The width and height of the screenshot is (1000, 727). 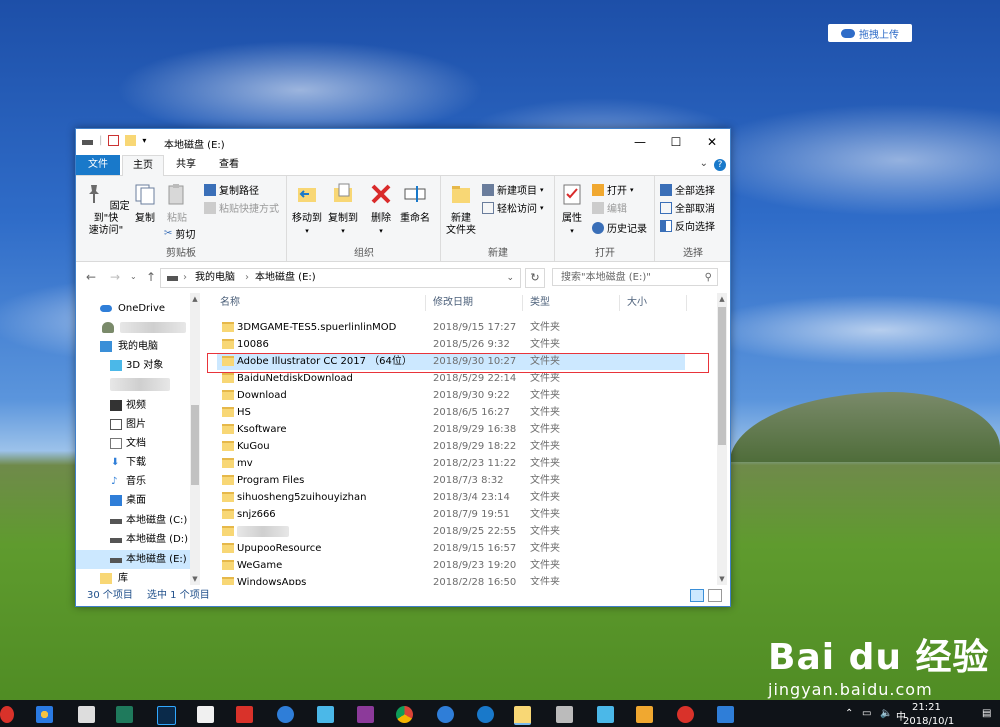 What do you see at coordinates (485, 714) in the screenshot?
I see `k-app-icon` at bounding box center [485, 714].